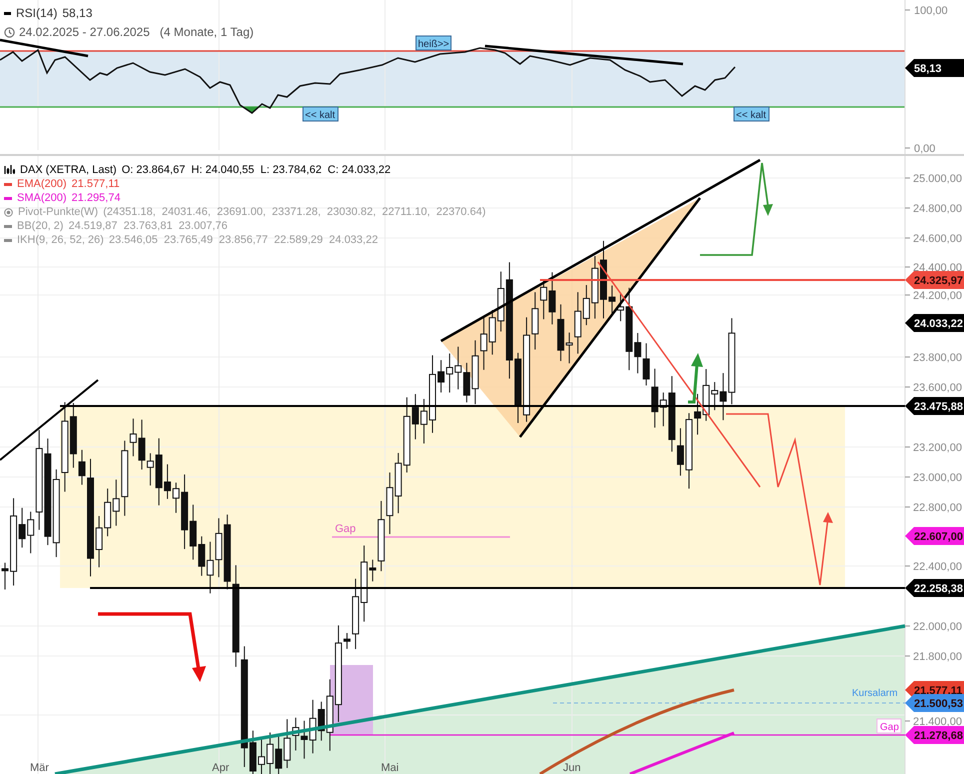 The image size is (964, 774). Describe the element at coordinates (931, 11) in the screenshot. I see `axis-label: 100,00` at that location.